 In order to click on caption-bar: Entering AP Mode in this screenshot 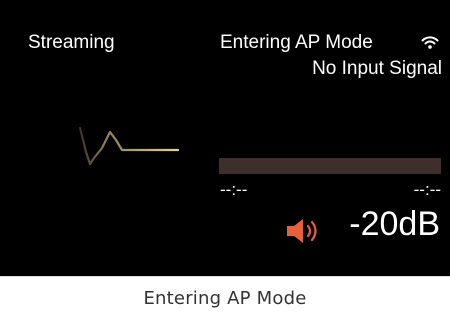, I will do `click(225, 298)`.